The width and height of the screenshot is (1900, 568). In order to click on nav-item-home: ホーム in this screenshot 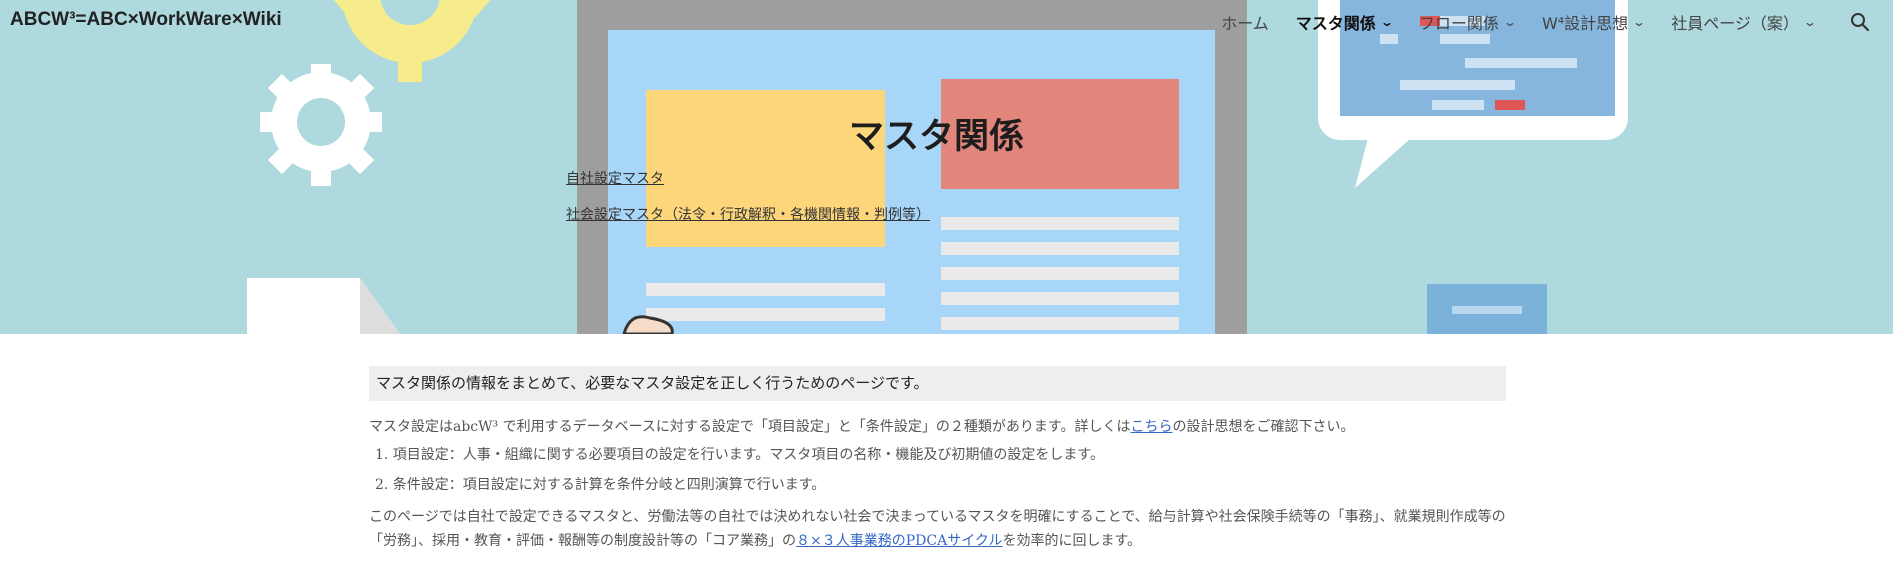, I will do `click(1245, 22)`.